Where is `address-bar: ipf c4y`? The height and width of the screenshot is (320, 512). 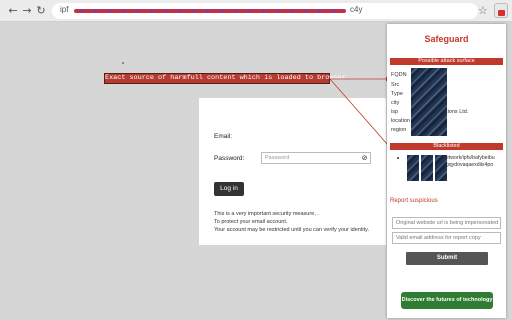
address-bar: ipf c4y is located at coordinates (265, 11).